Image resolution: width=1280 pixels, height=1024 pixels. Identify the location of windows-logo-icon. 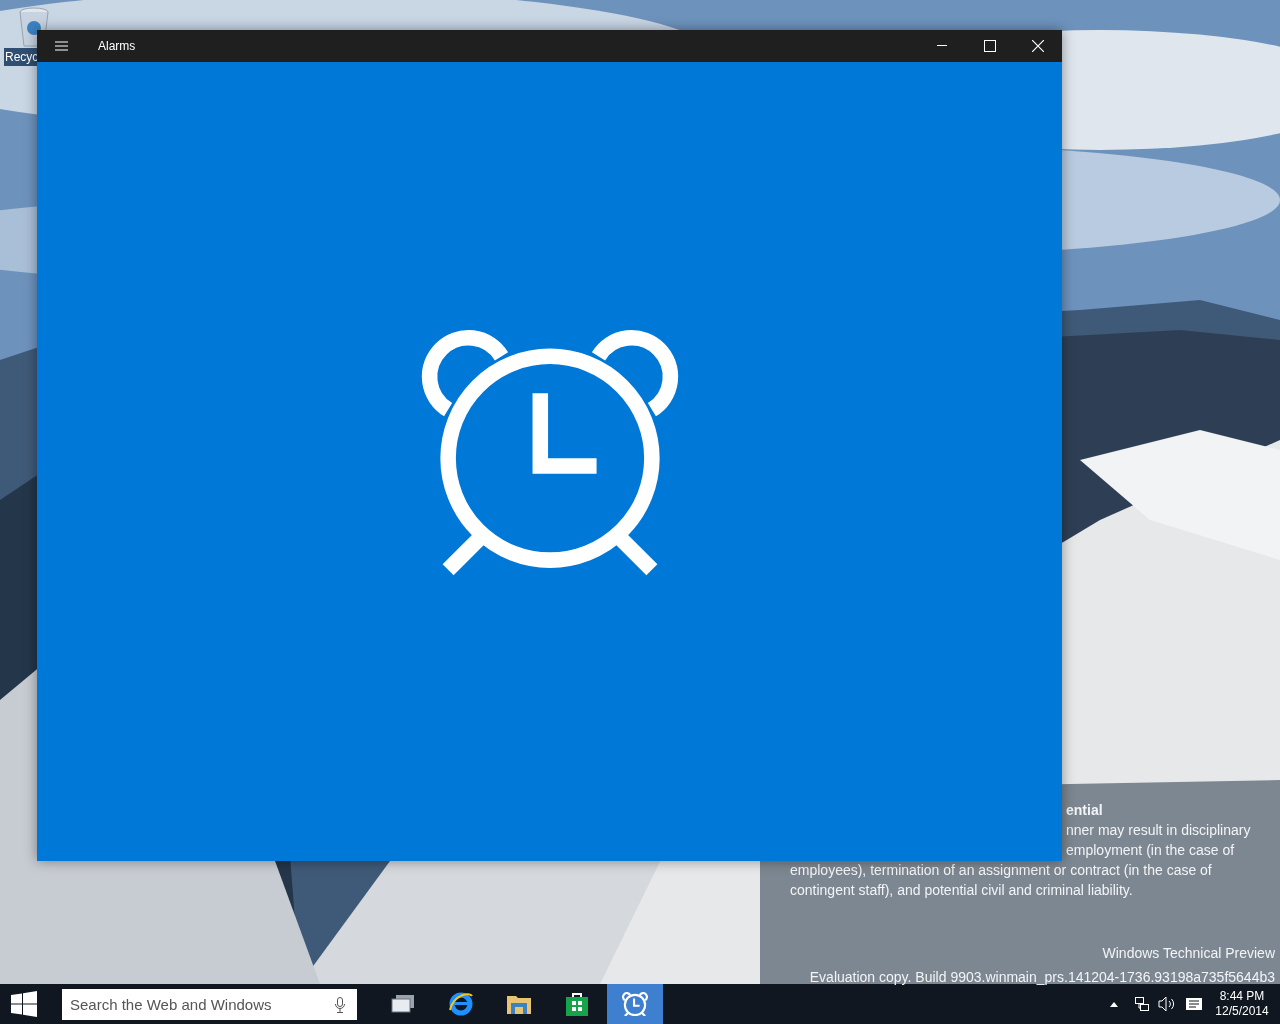
(24, 1004).